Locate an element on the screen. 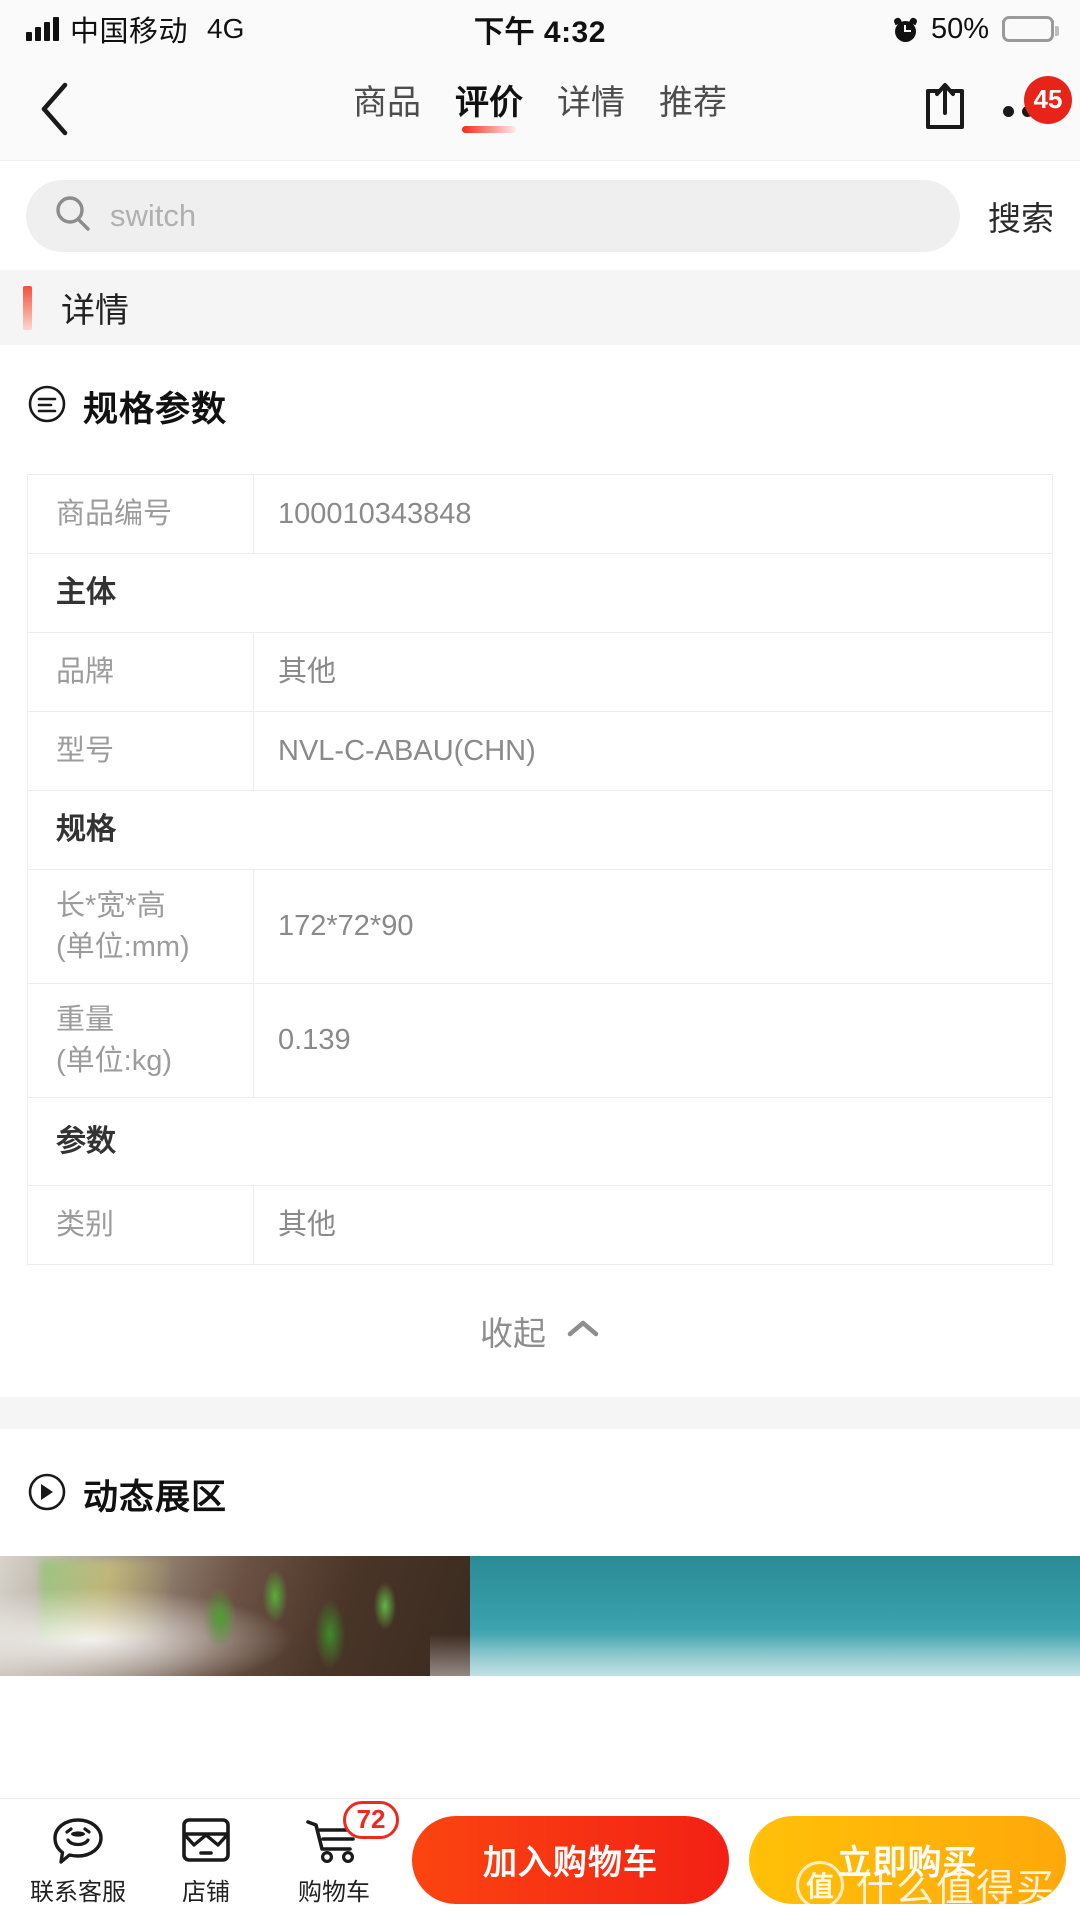  table-row: 商品编号 100010343848 is located at coordinates (540, 514).